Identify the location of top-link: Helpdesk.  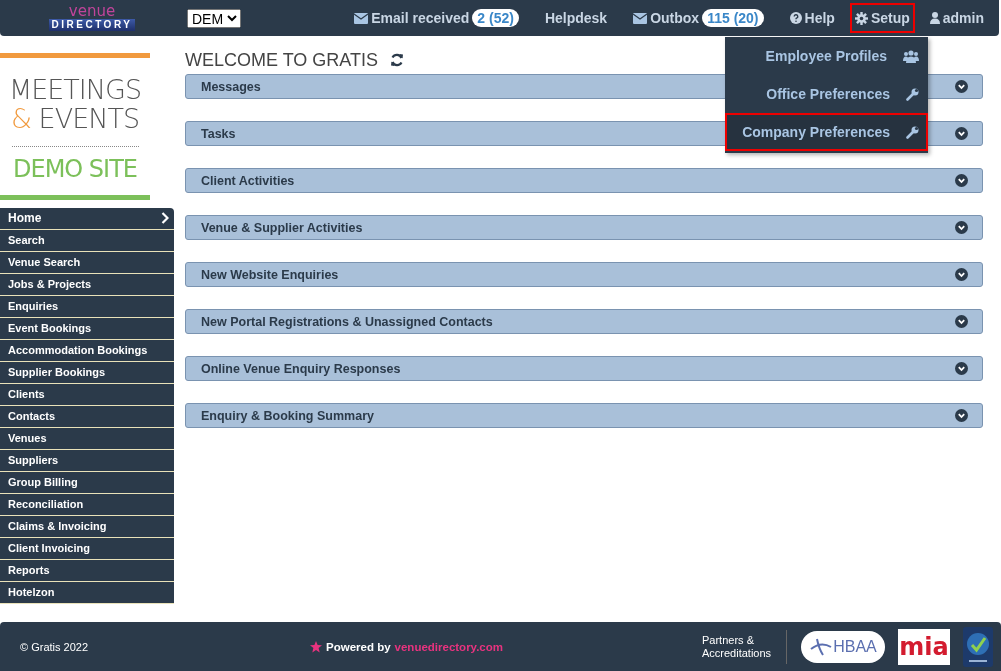
(576, 18).